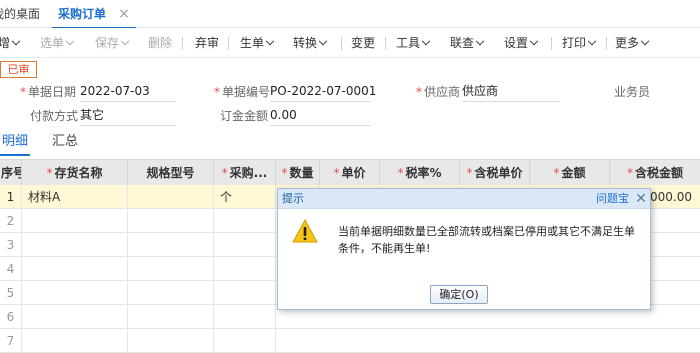 This screenshot has height=353, width=700. What do you see at coordinates (57, 43) in the screenshot?
I see `select-order-button: 选单` at bounding box center [57, 43].